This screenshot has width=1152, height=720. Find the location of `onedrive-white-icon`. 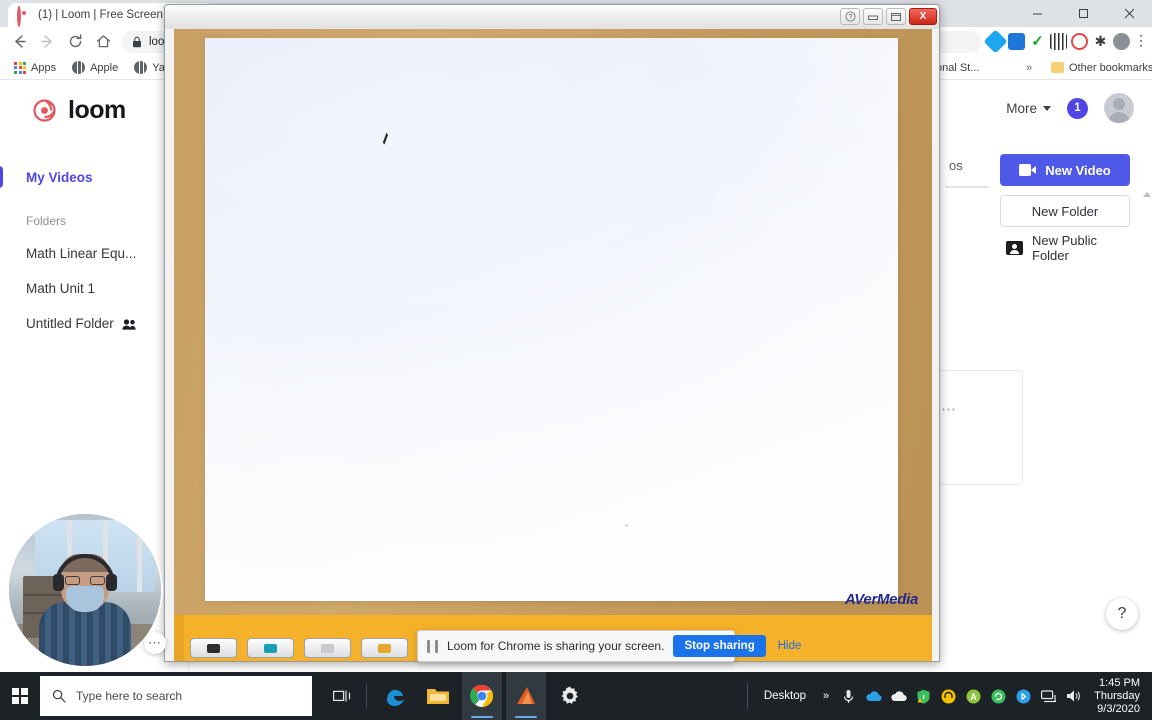

onedrive-white-icon is located at coordinates (898, 696).